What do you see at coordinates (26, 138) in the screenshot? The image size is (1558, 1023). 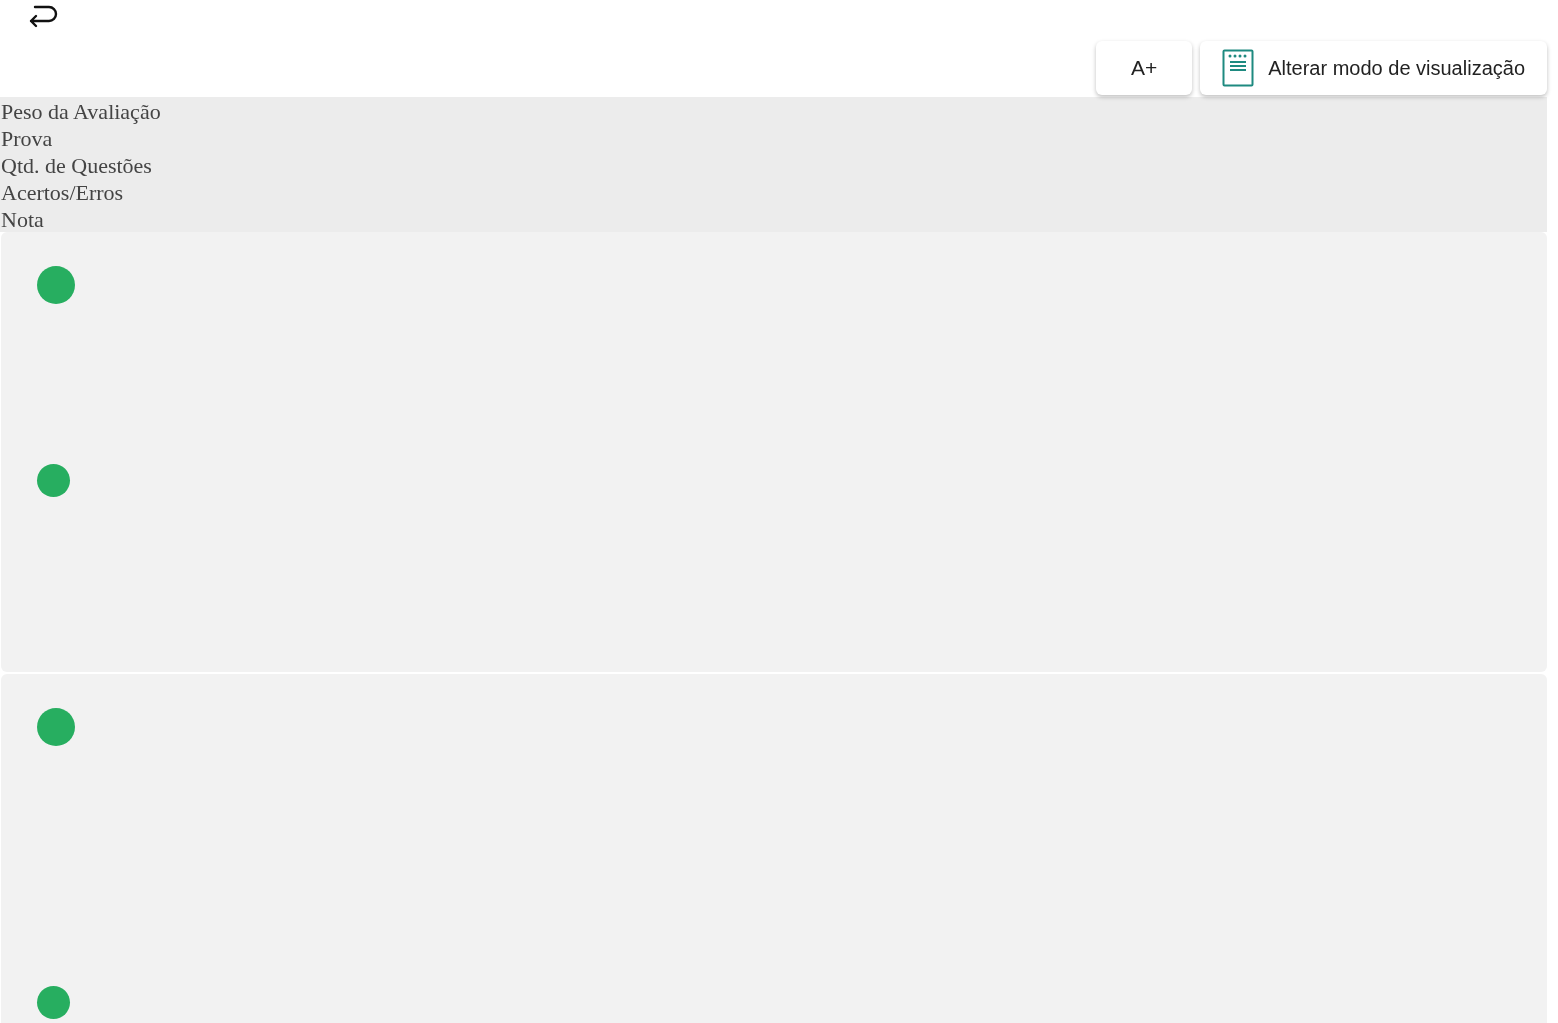 I see `summary-label: Prova` at bounding box center [26, 138].